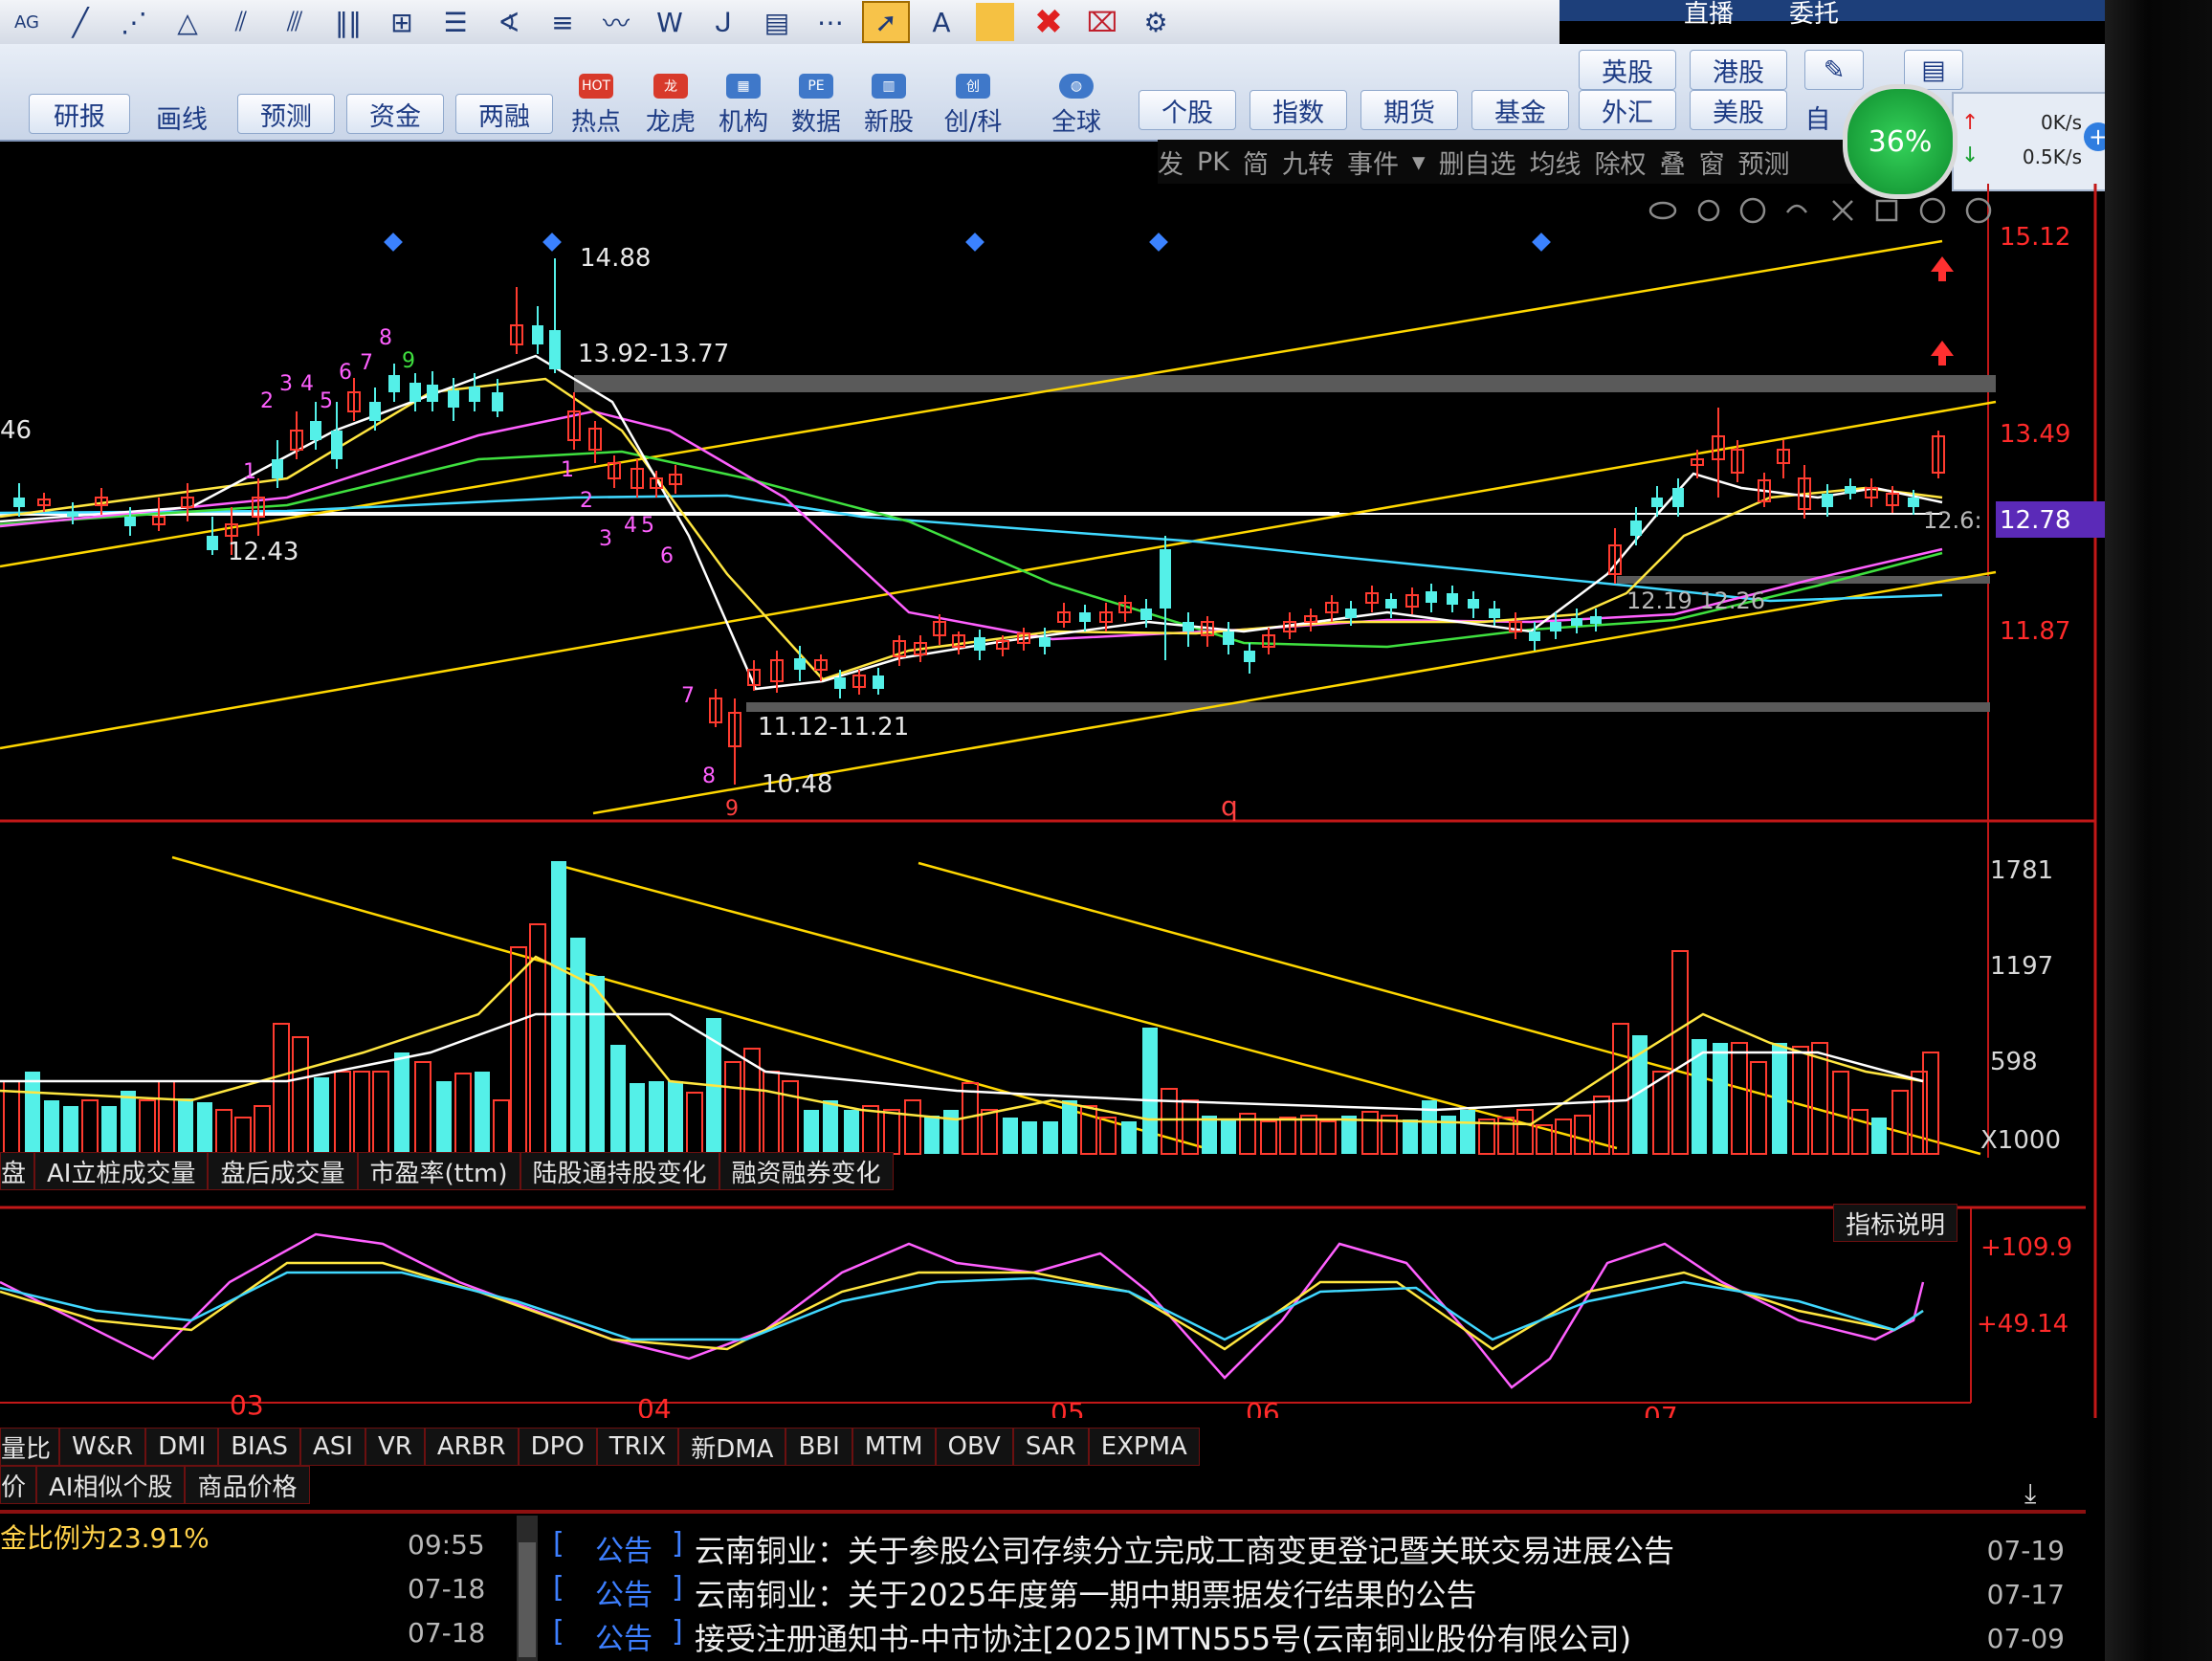 This screenshot has width=2212, height=1661. What do you see at coordinates (402, 22) in the screenshot?
I see `gann-tool-icon: ⊞` at bounding box center [402, 22].